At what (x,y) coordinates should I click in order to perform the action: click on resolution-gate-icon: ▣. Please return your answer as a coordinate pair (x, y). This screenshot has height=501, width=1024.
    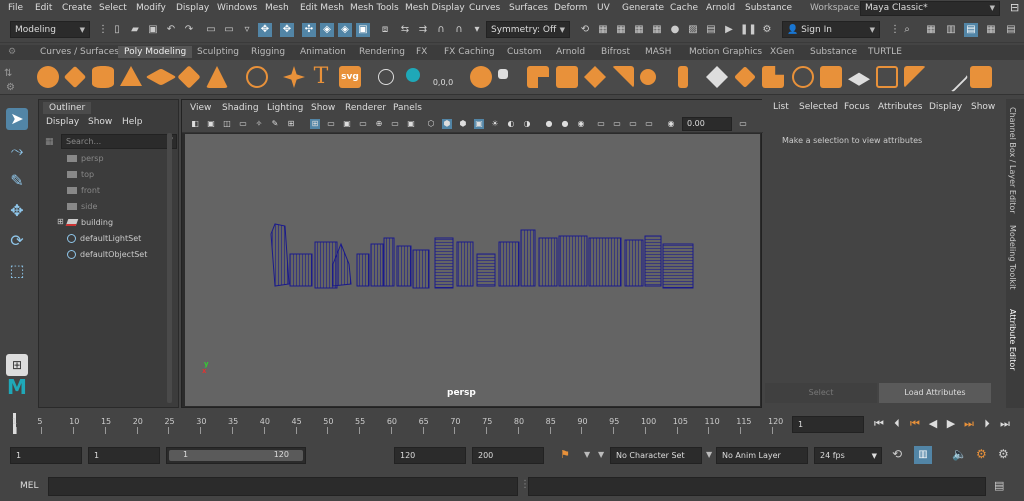
    Looking at the image, I should click on (347, 124).